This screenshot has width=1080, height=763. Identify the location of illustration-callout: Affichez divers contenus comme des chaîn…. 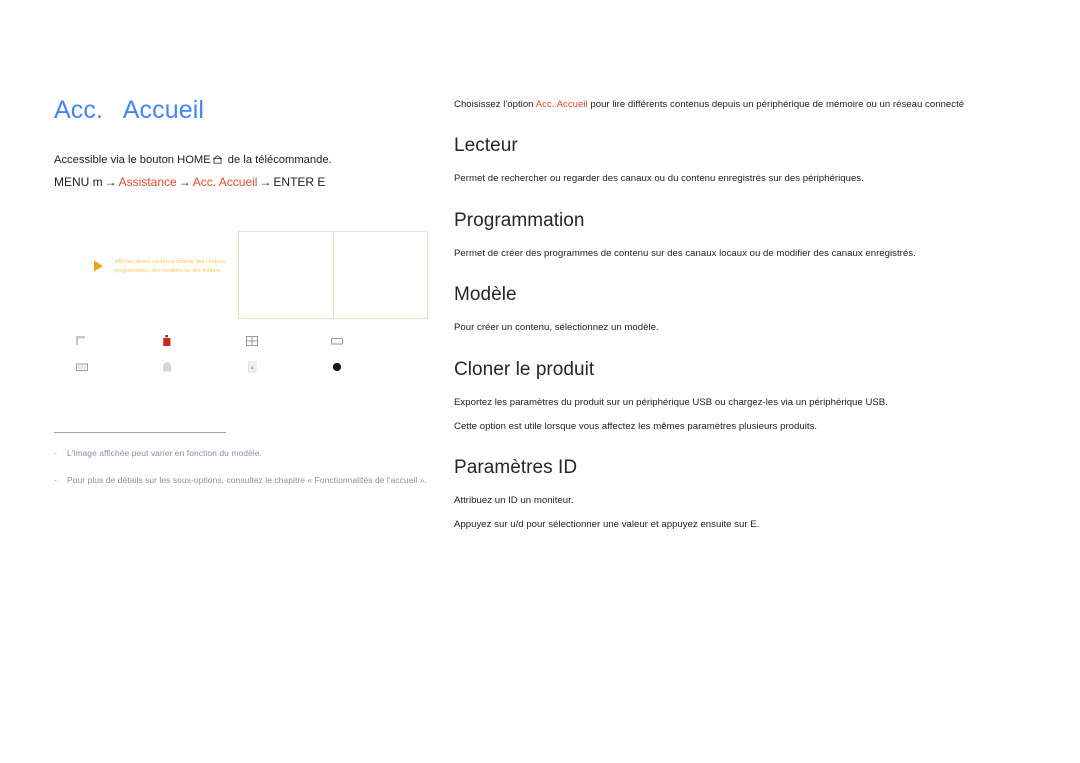
(166, 267).